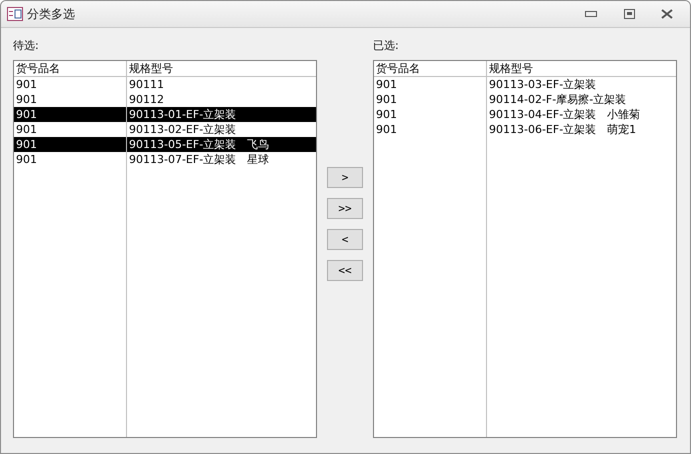 The width and height of the screenshot is (691, 454). What do you see at coordinates (558, 99) in the screenshot?
I see `table-cell-text: 90114-02-F-摩易擦-立架装` at bounding box center [558, 99].